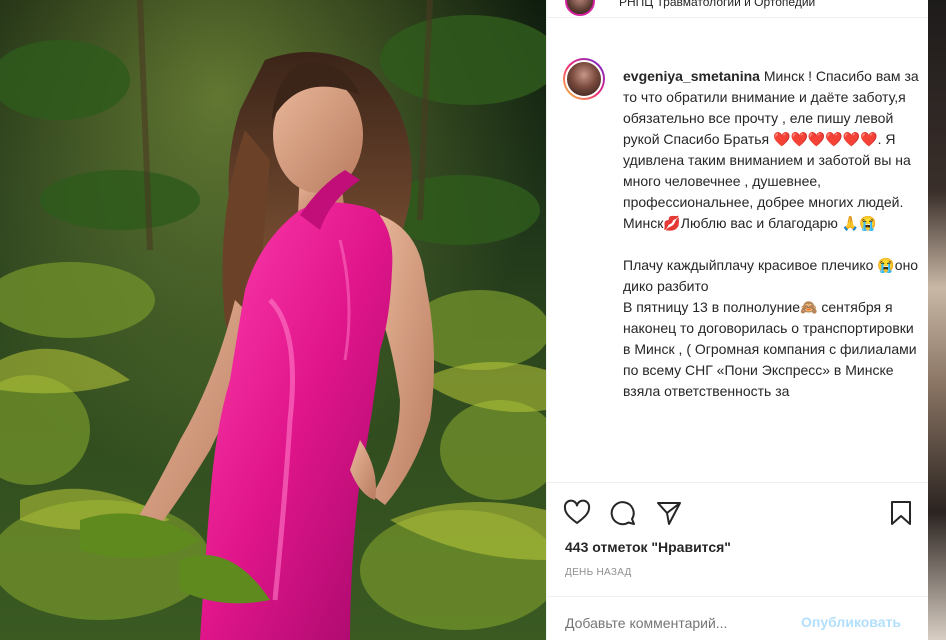 Image resolution: width=946 pixels, height=640 pixels. I want to click on location-link: РНПЦ Травматологии и Ортопедии, so click(717, 4).